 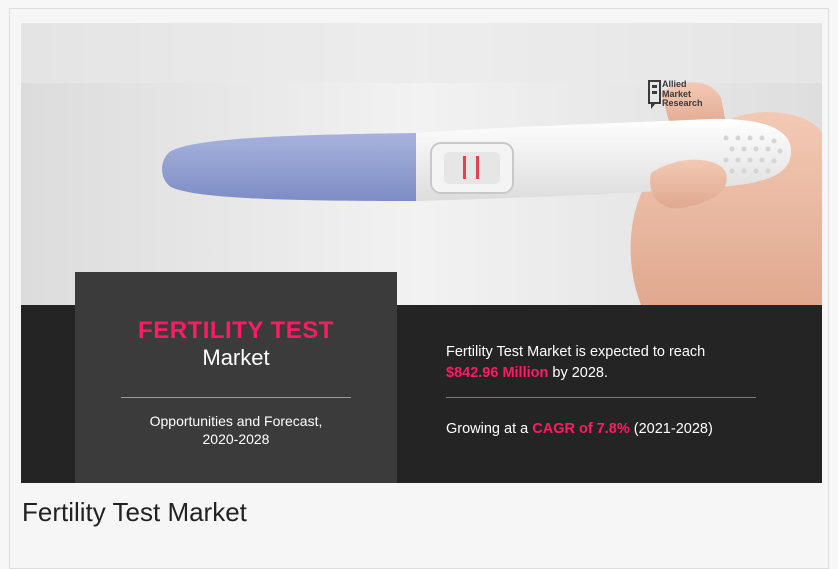 What do you see at coordinates (134, 512) in the screenshot?
I see `image-caption: Fertility Test Market` at bounding box center [134, 512].